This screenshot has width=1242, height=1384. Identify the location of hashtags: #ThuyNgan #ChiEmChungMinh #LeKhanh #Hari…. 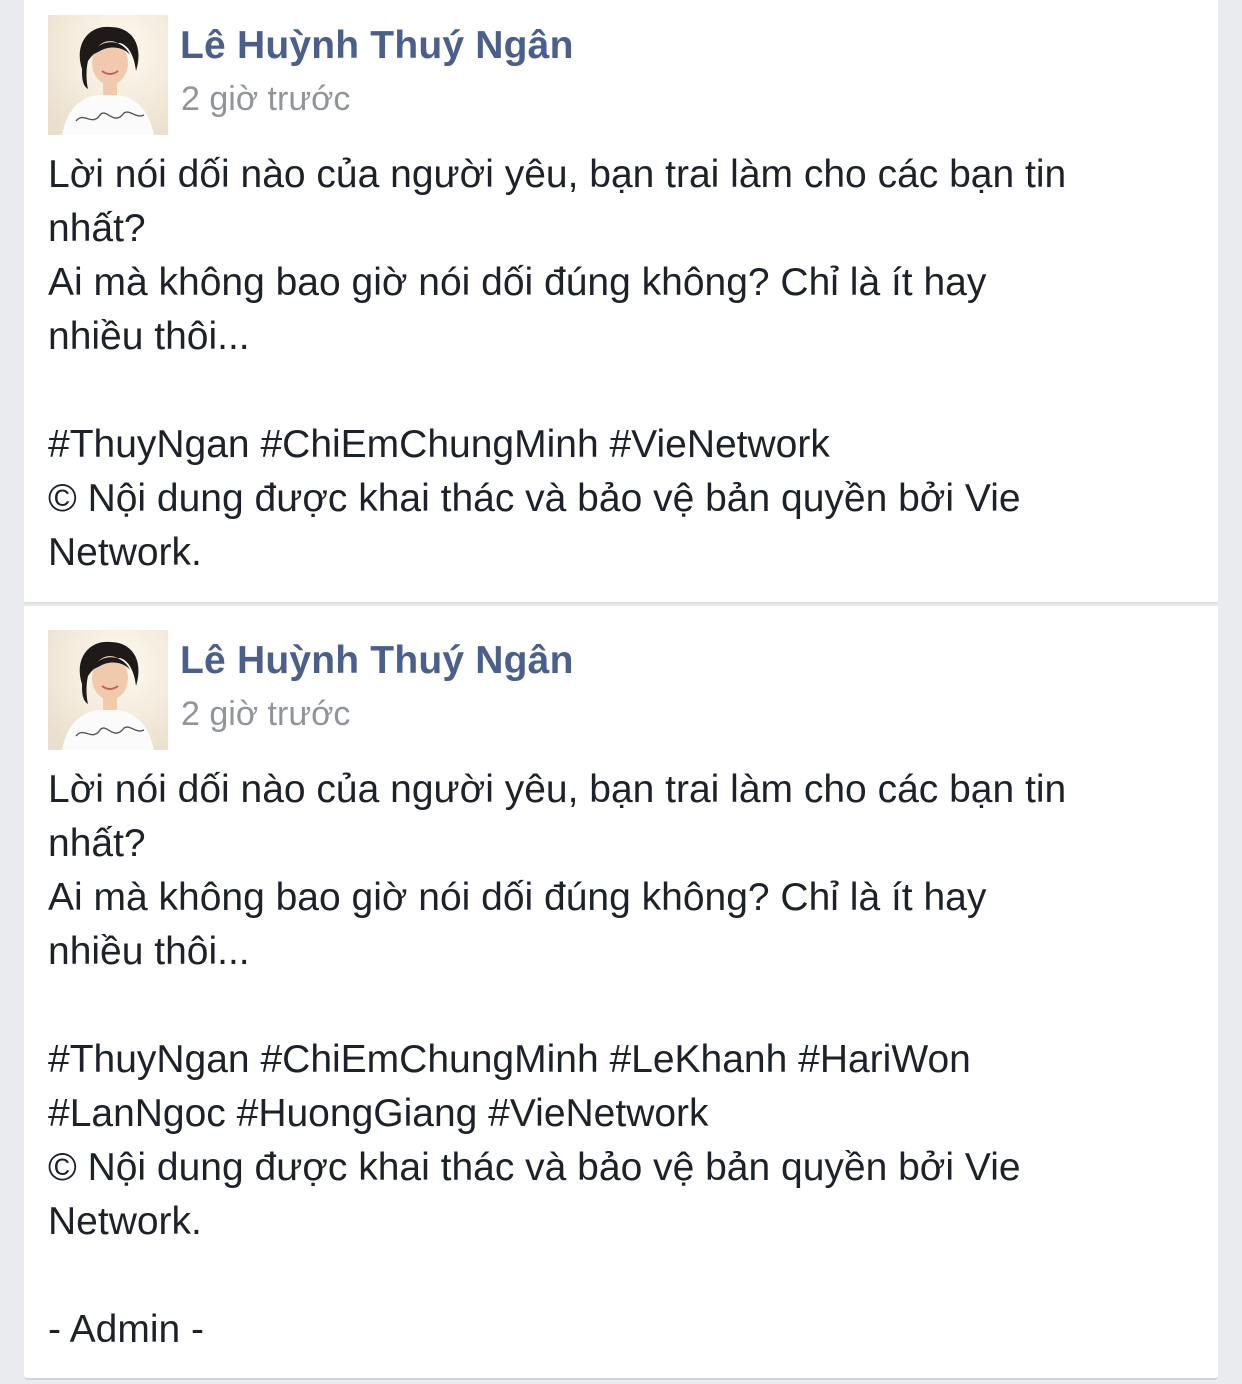
(623, 1060).